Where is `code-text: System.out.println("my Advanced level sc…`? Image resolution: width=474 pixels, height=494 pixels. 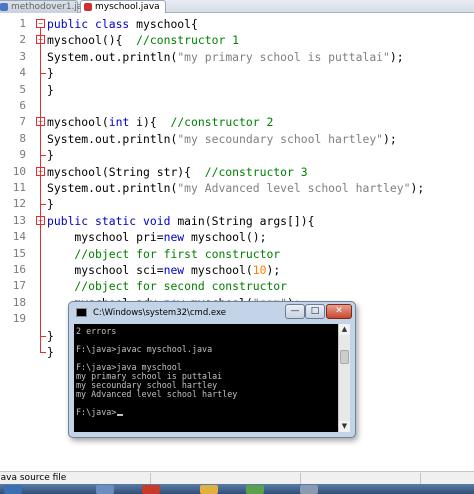
code-text: System.out.println("my Advanced level sc… is located at coordinates (235, 188).